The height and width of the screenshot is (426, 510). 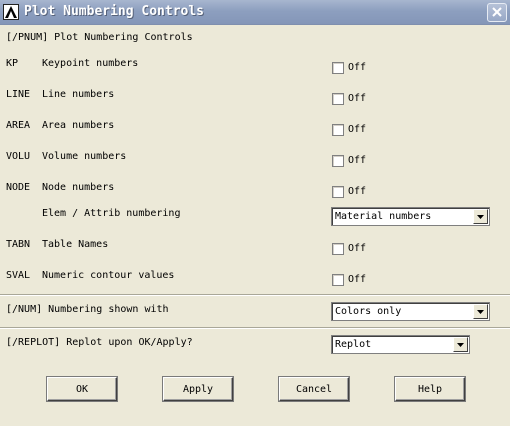 What do you see at coordinates (357, 129) in the screenshot?
I see `area-numbers-off: Off` at bounding box center [357, 129].